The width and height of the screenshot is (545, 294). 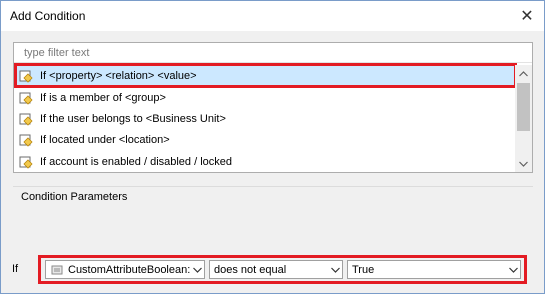 What do you see at coordinates (48, 16) in the screenshot?
I see `dialog-title: Add Condition` at bounding box center [48, 16].